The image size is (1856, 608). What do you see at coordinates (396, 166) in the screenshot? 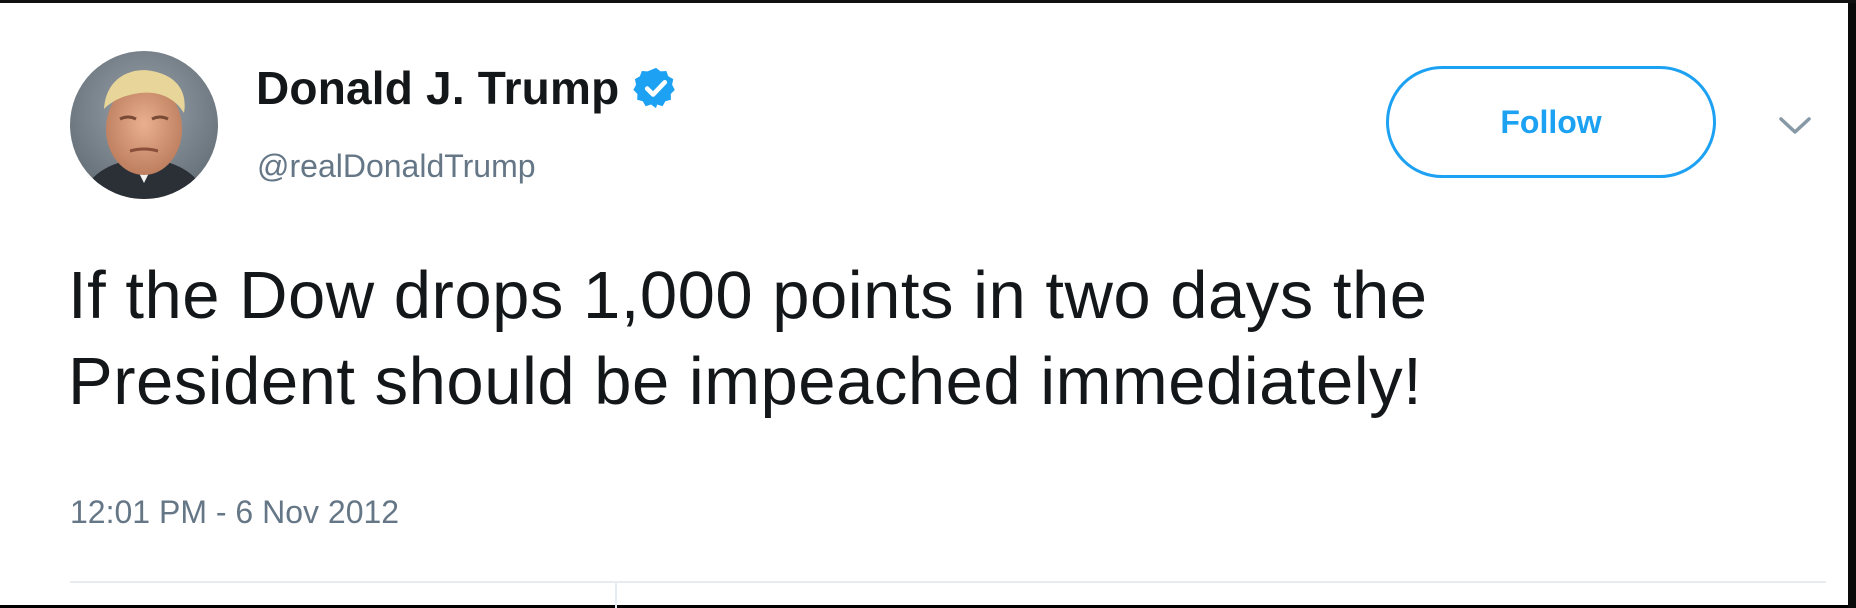
I see `user-handle: @realDonaldTrump` at bounding box center [396, 166].